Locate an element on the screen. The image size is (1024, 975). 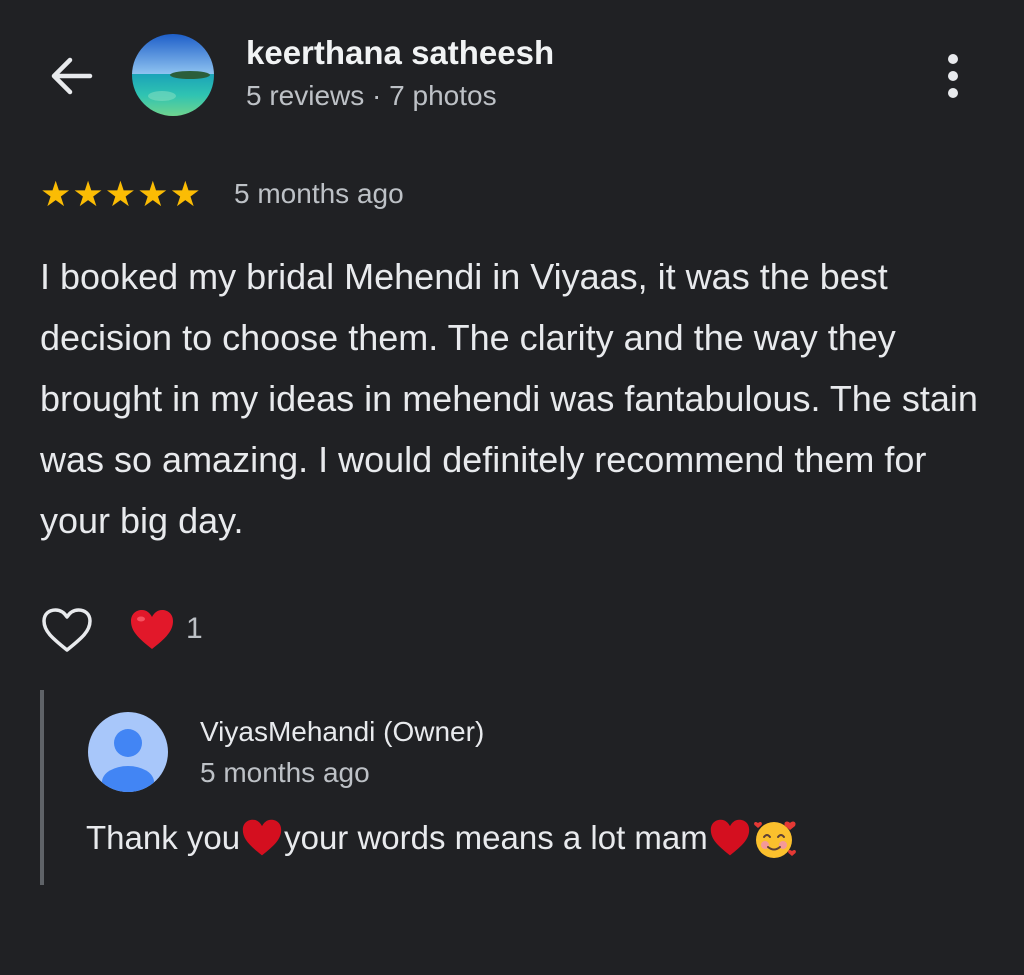
smiling-face-with-hearts-icon is located at coordinates (774, 839).